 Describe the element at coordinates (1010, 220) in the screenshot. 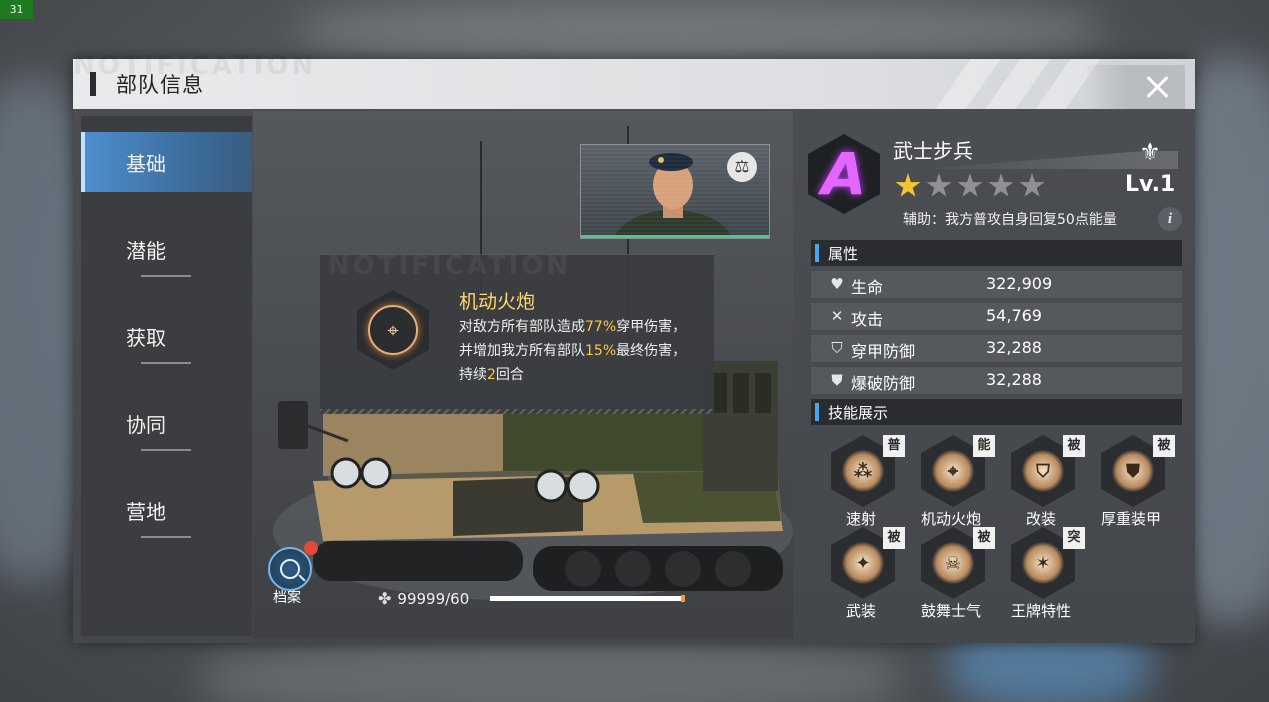

I see `assist-description: 辅助：我方普攻自身回复50点能量` at that location.